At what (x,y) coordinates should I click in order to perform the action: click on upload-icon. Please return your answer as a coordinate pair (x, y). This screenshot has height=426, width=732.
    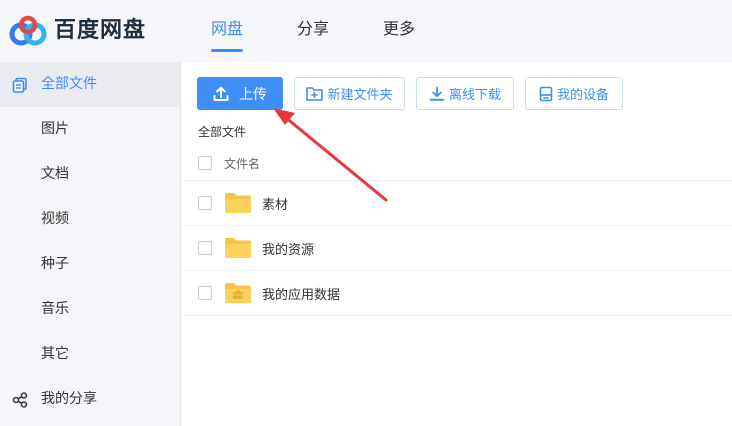
    Looking at the image, I should click on (221, 93).